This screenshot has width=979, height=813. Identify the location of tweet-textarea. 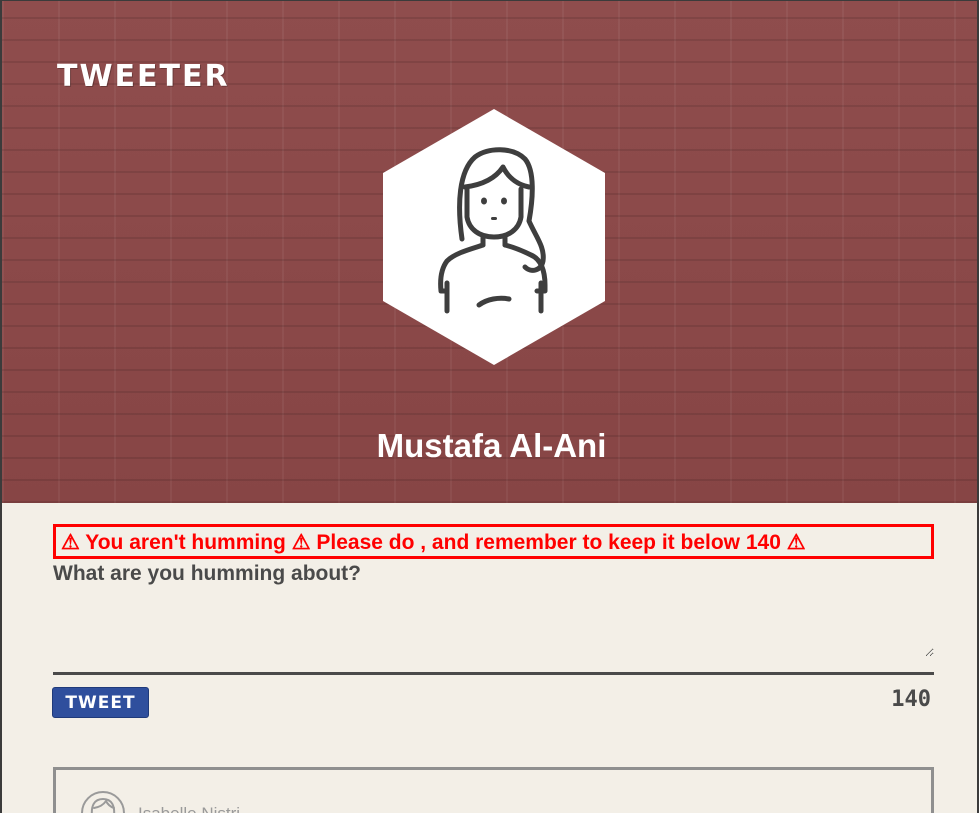
(493, 627).